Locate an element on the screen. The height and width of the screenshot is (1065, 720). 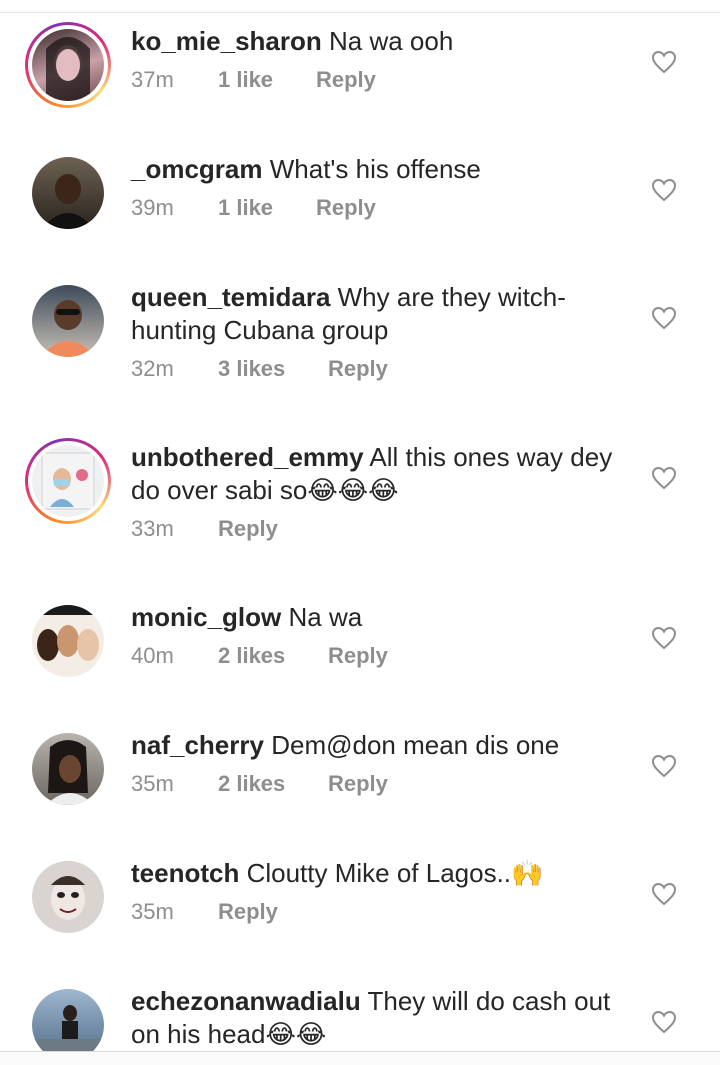
comment-text: naf_cherry Dem@don mean dis one is located at coordinates (376, 745).